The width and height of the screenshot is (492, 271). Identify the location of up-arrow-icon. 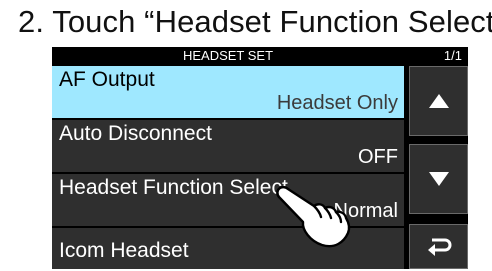
(438, 101).